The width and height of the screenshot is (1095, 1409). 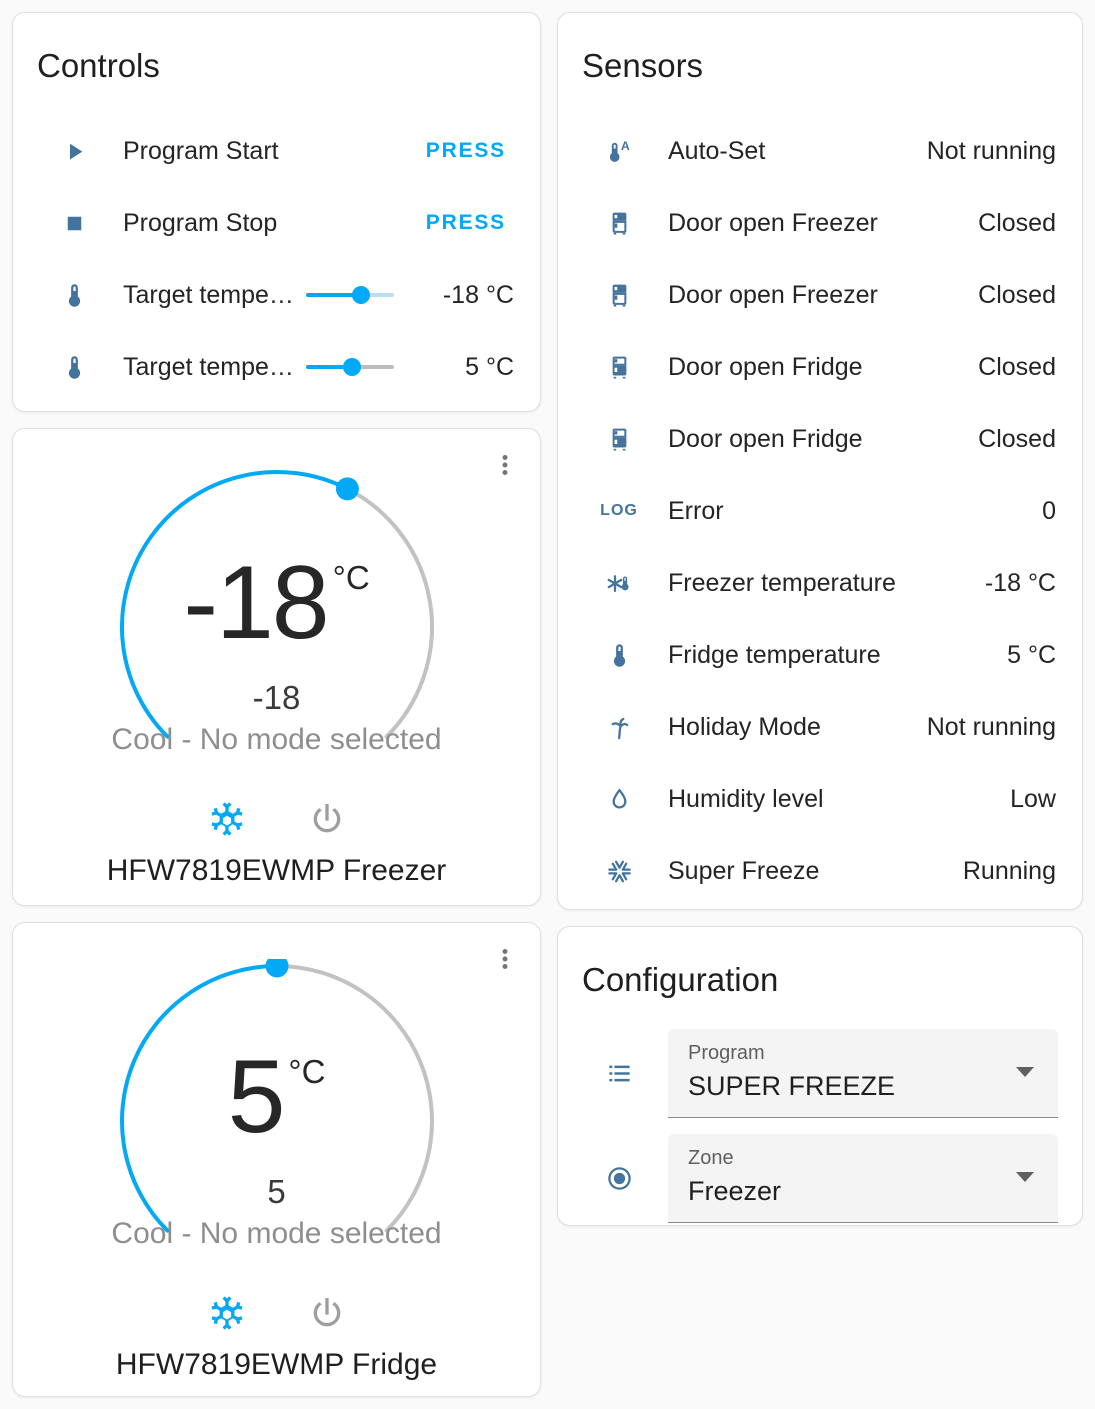 What do you see at coordinates (820, 151) in the screenshot?
I see `sensor-row-auto-set: Auto-Set Not running` at bounding box center [820, 151].